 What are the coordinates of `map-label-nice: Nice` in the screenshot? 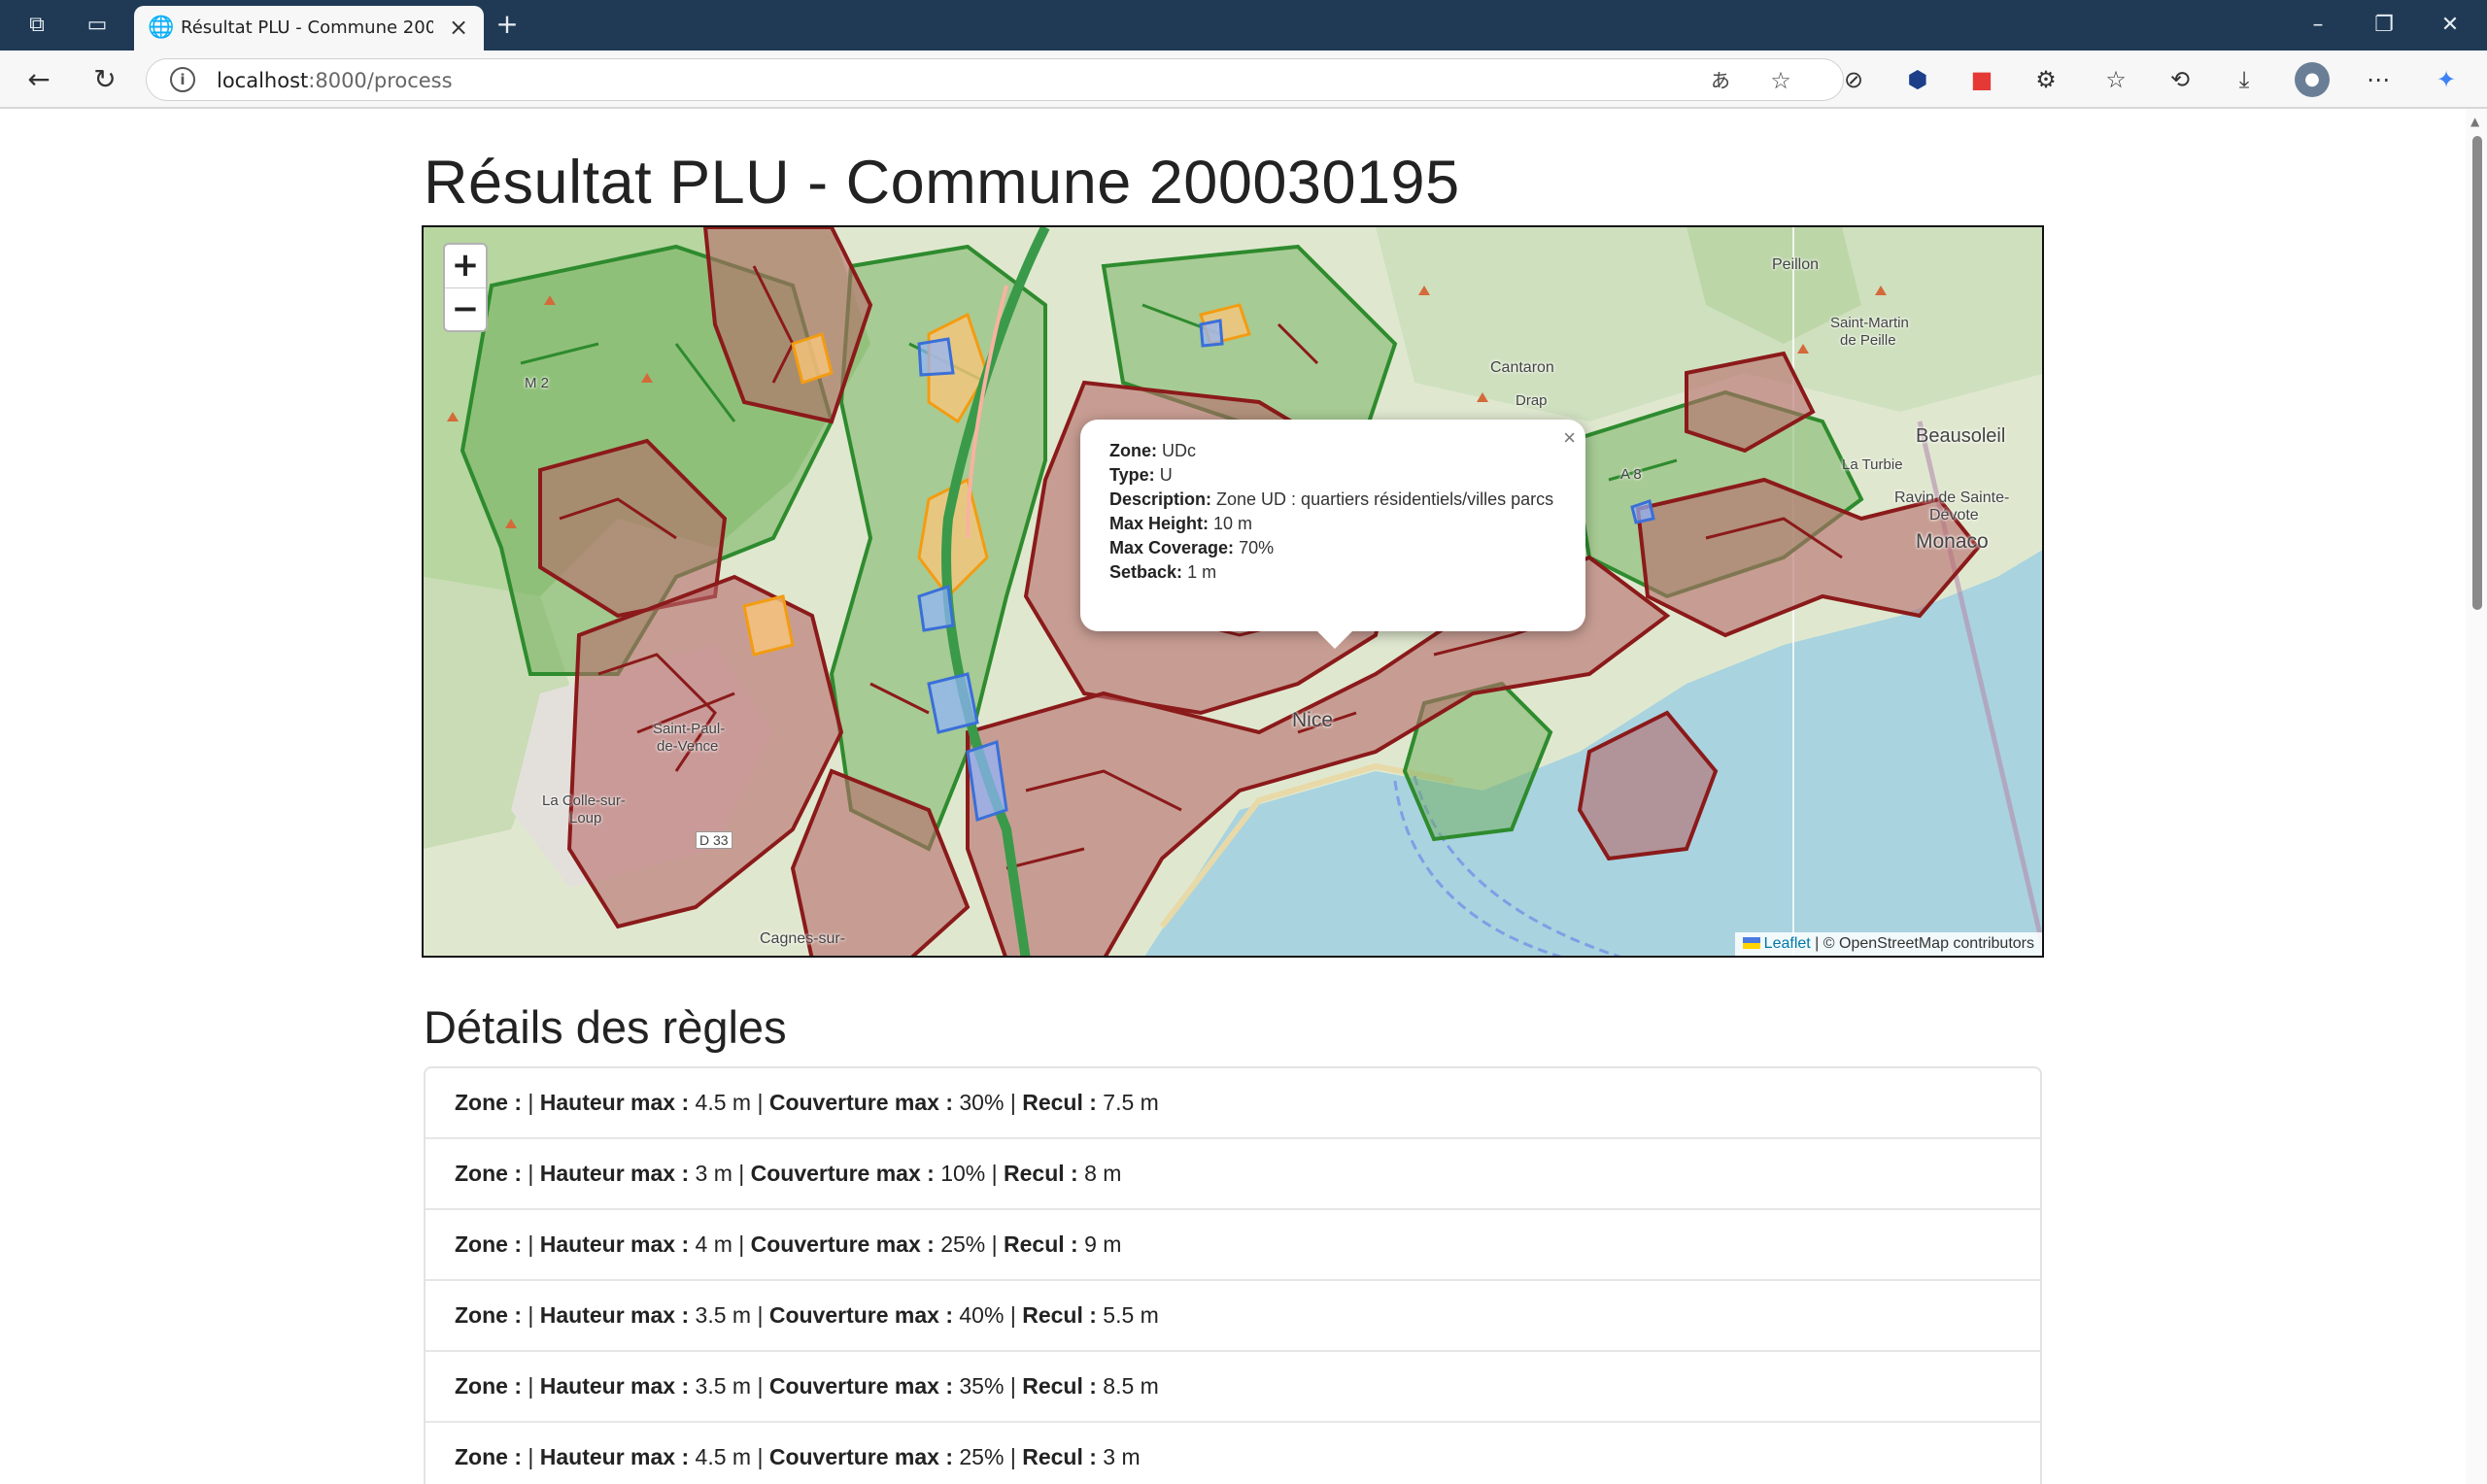 It's located at (1313, 720).